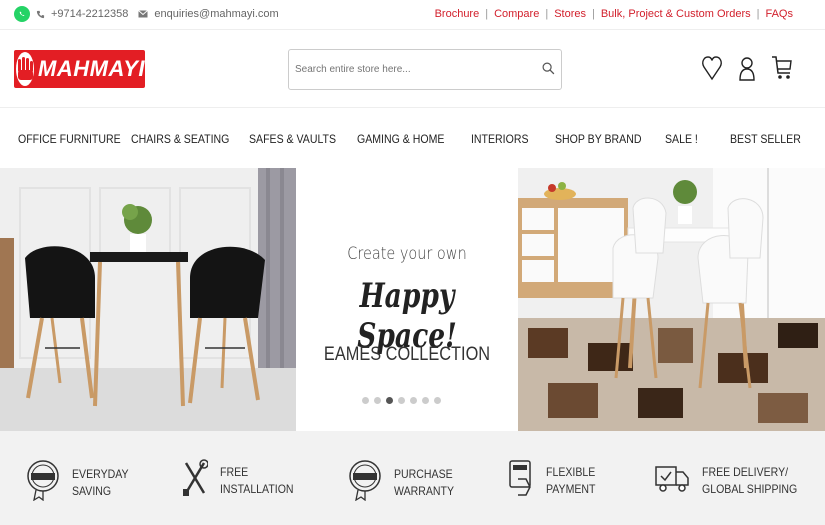  I want to click on wishlist-heart-icon, so click(712, 70).